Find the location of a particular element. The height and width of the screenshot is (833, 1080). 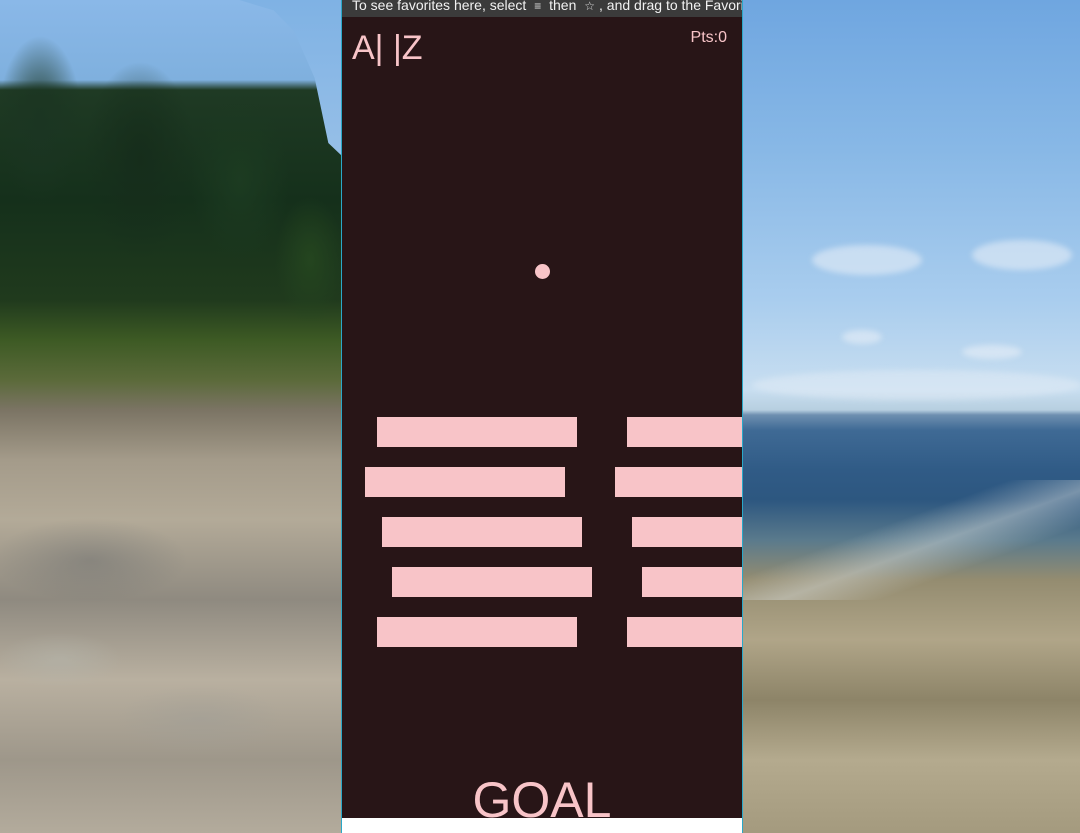

score-display: Pts:0 is located at coordinates (708, 37).